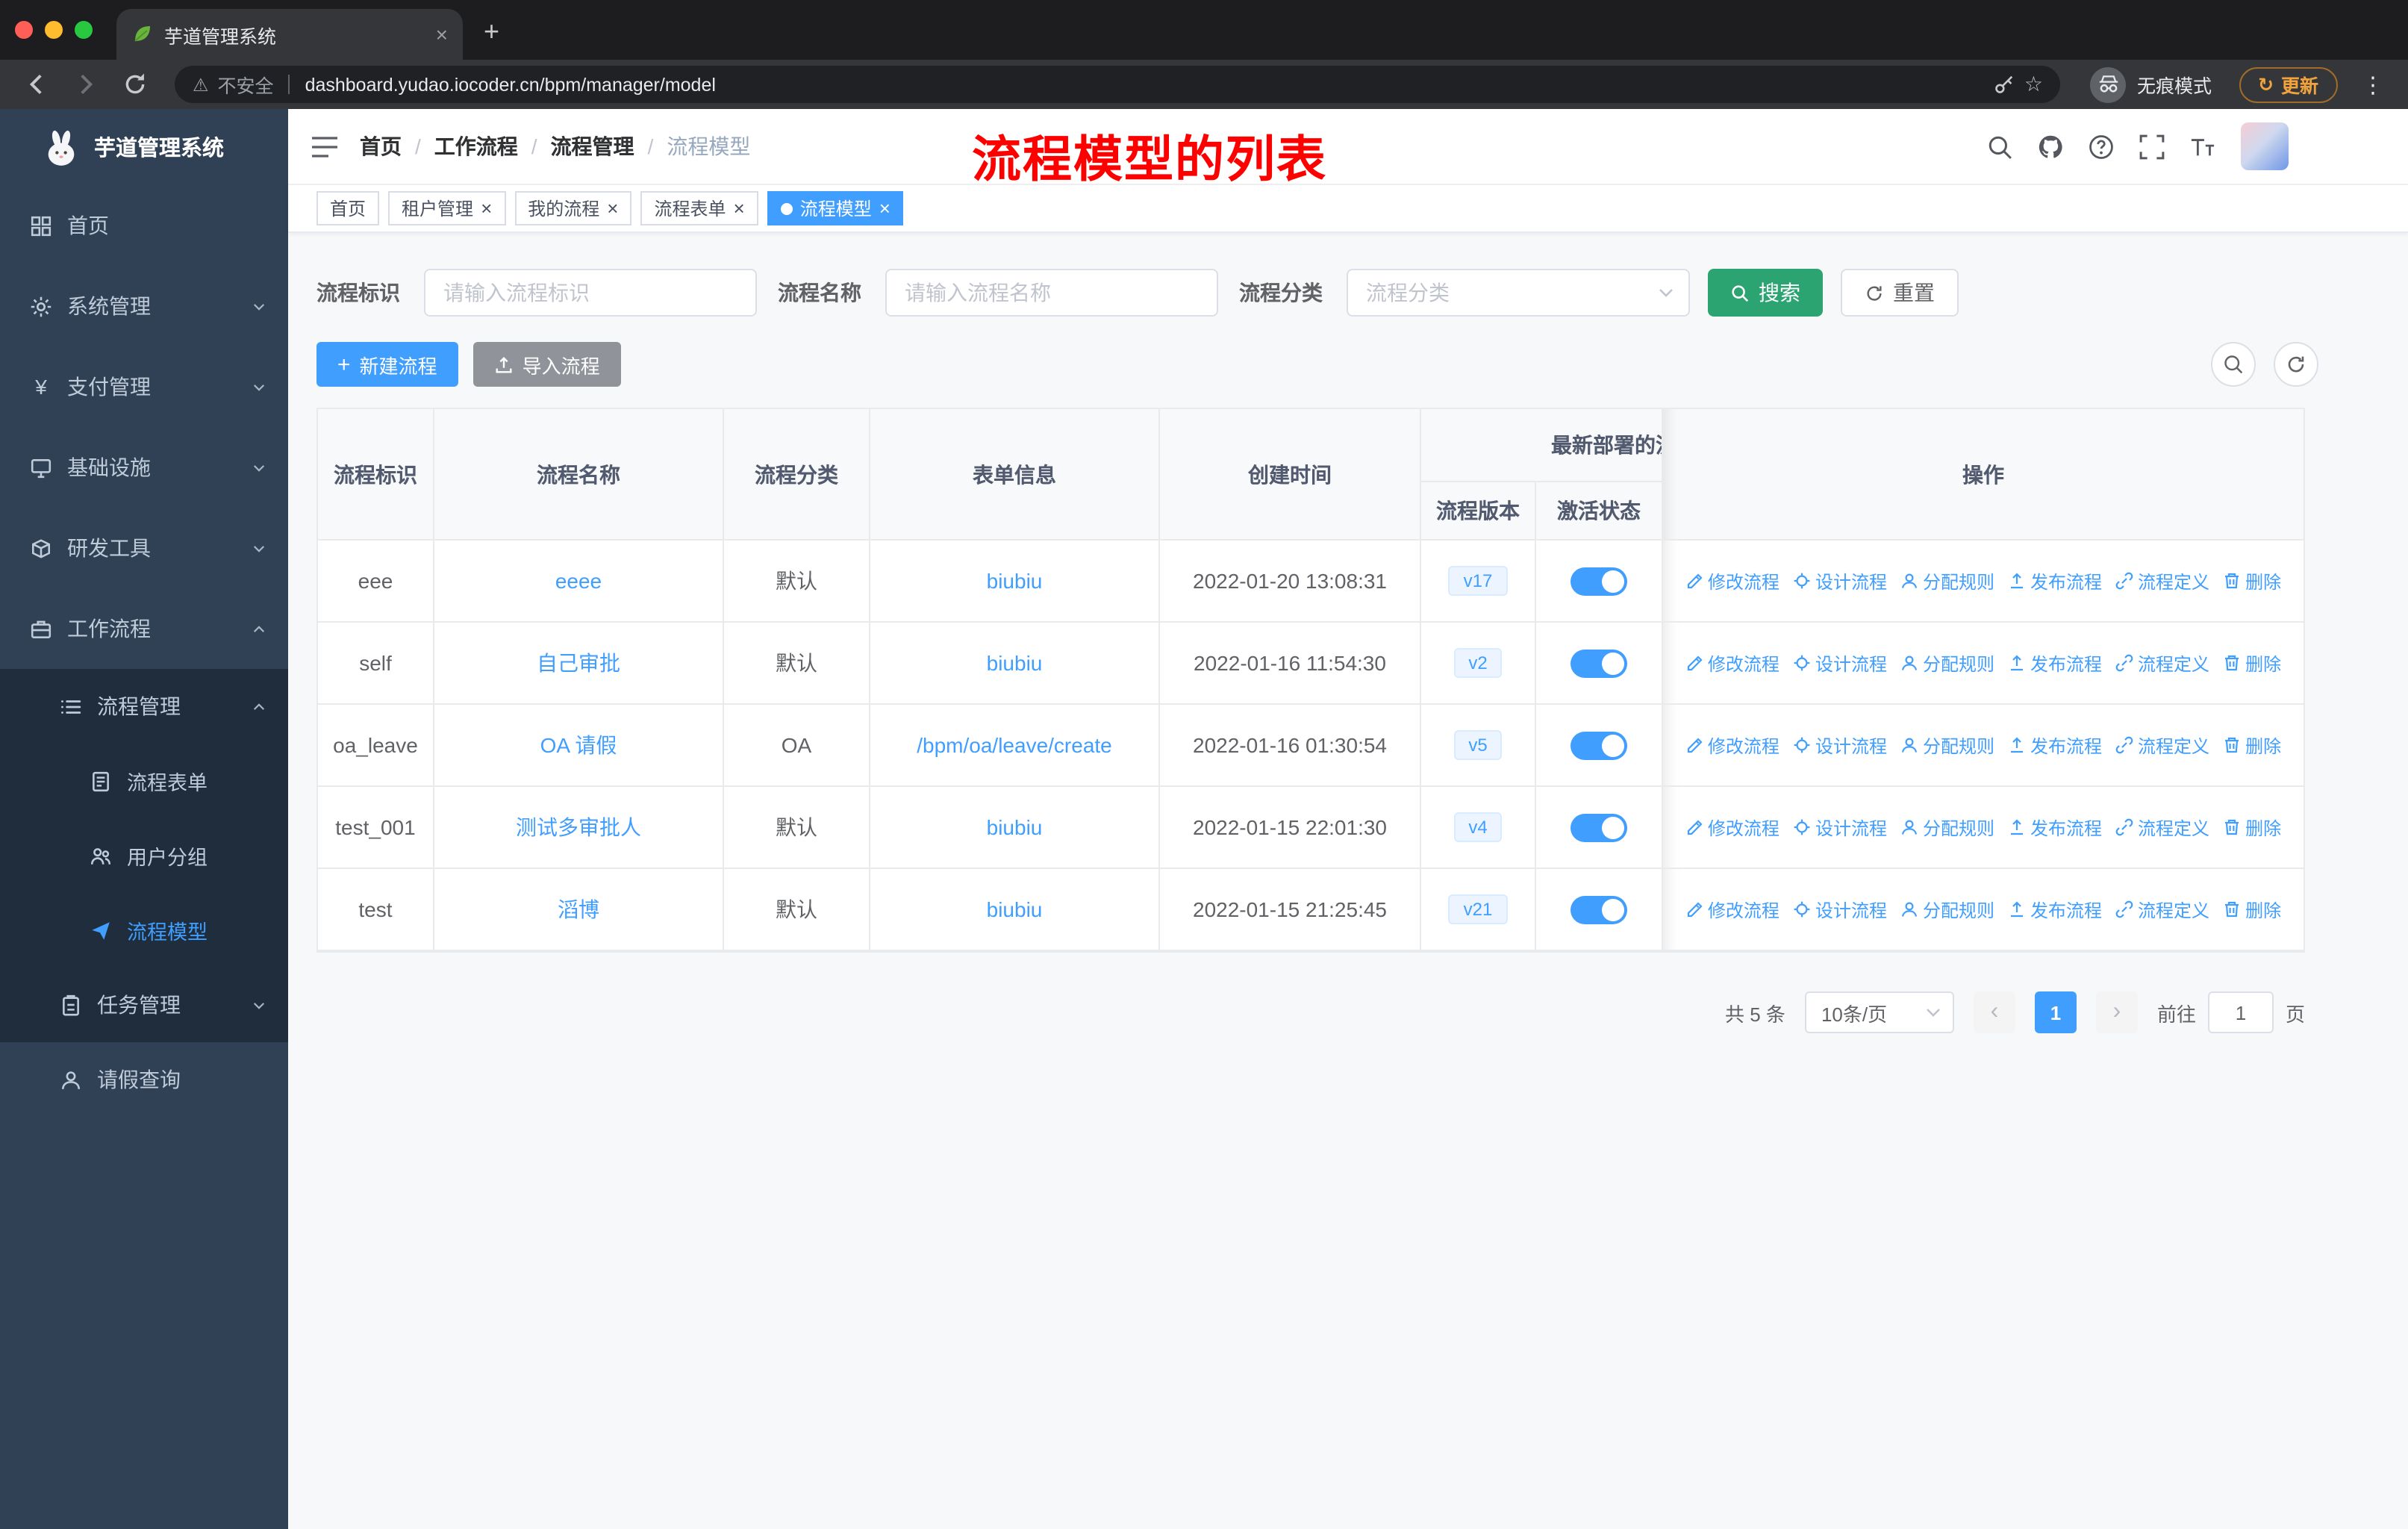 The width and height of the screenshot is (2408, 1529). I want to click on sidebar-item-task-management: 任务管理, so click(144, 1005).